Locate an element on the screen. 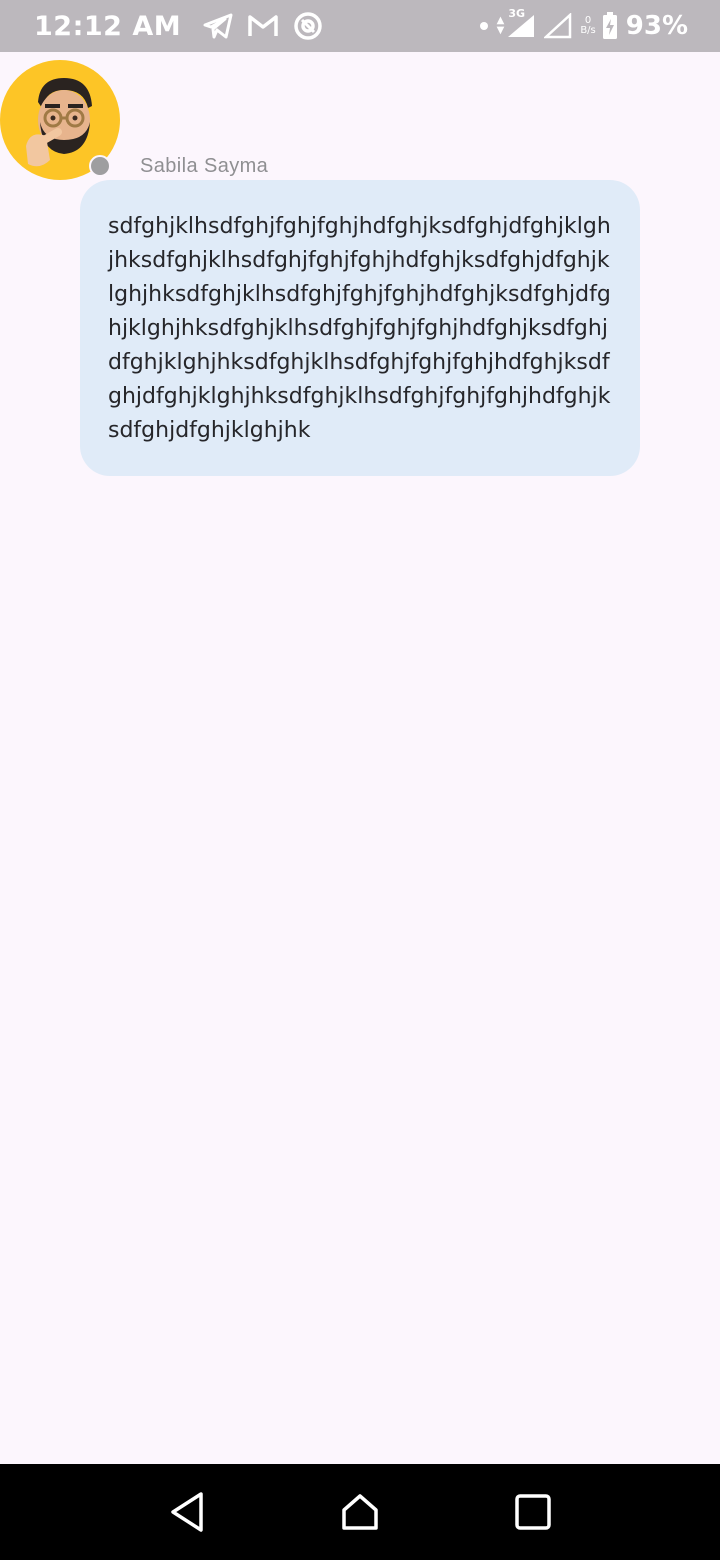 The height and width of the screenshot is (1560, 720). signal-icon: 3G is located at coordinates (521, 23).